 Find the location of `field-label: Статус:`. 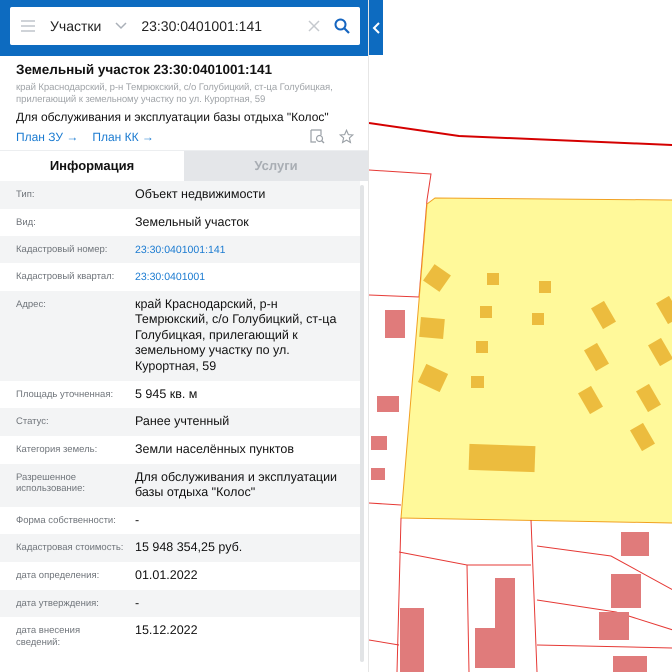

field-label: Статус: is located at coordinates (33, 421).